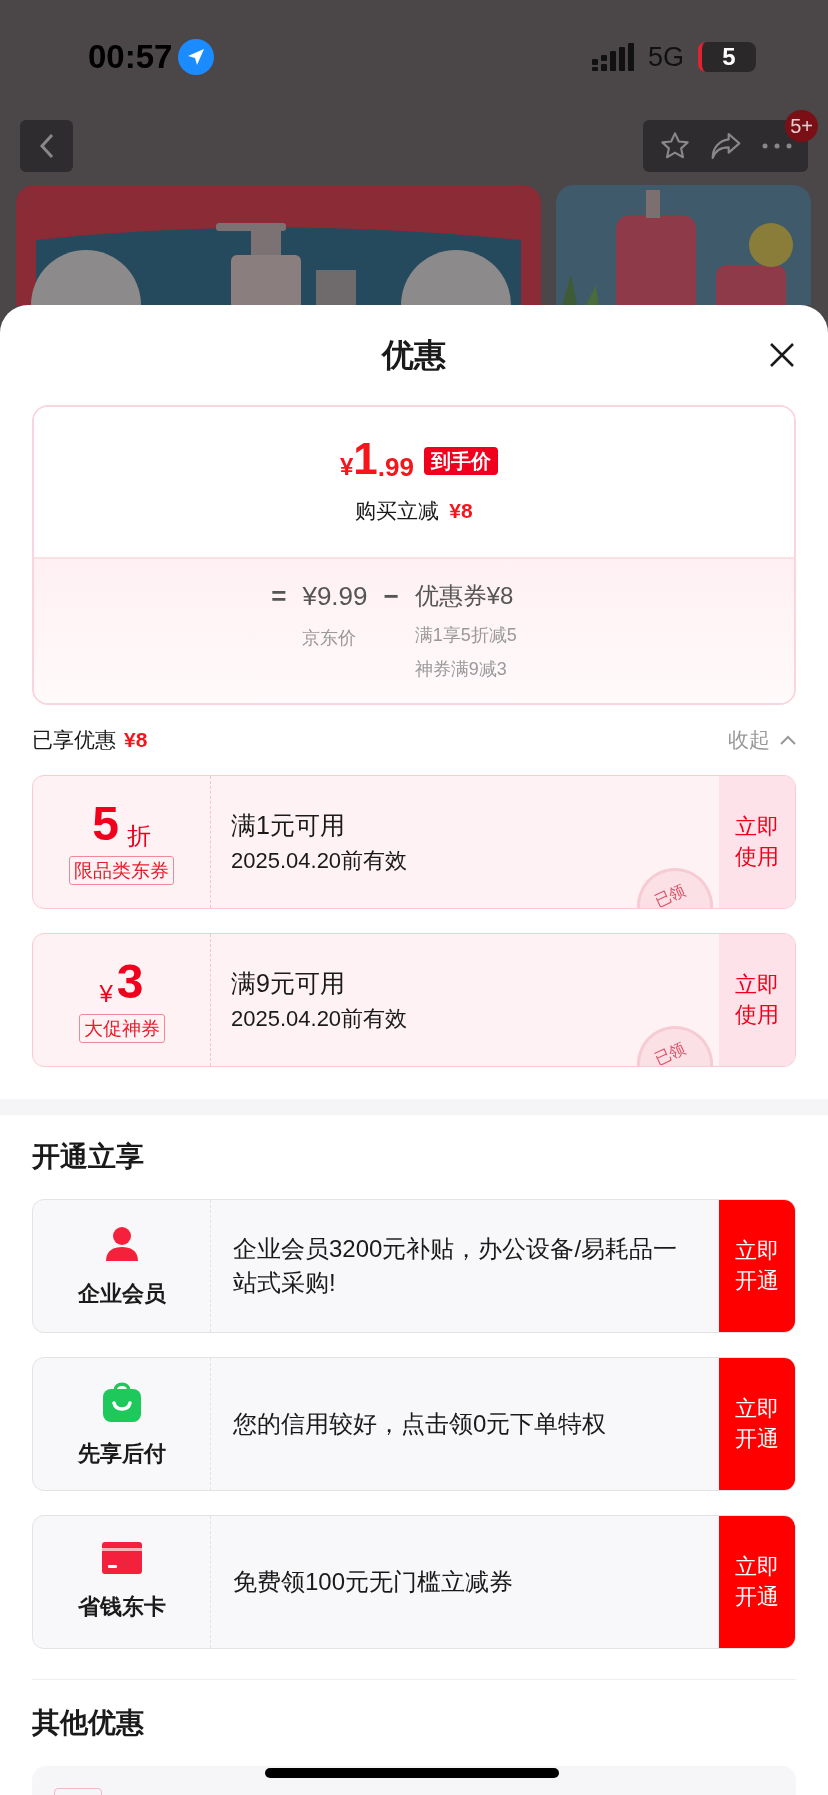  Describe the element at coordinates (347, 467) in the screenshot. I see `price-currency: ¥` at that location.